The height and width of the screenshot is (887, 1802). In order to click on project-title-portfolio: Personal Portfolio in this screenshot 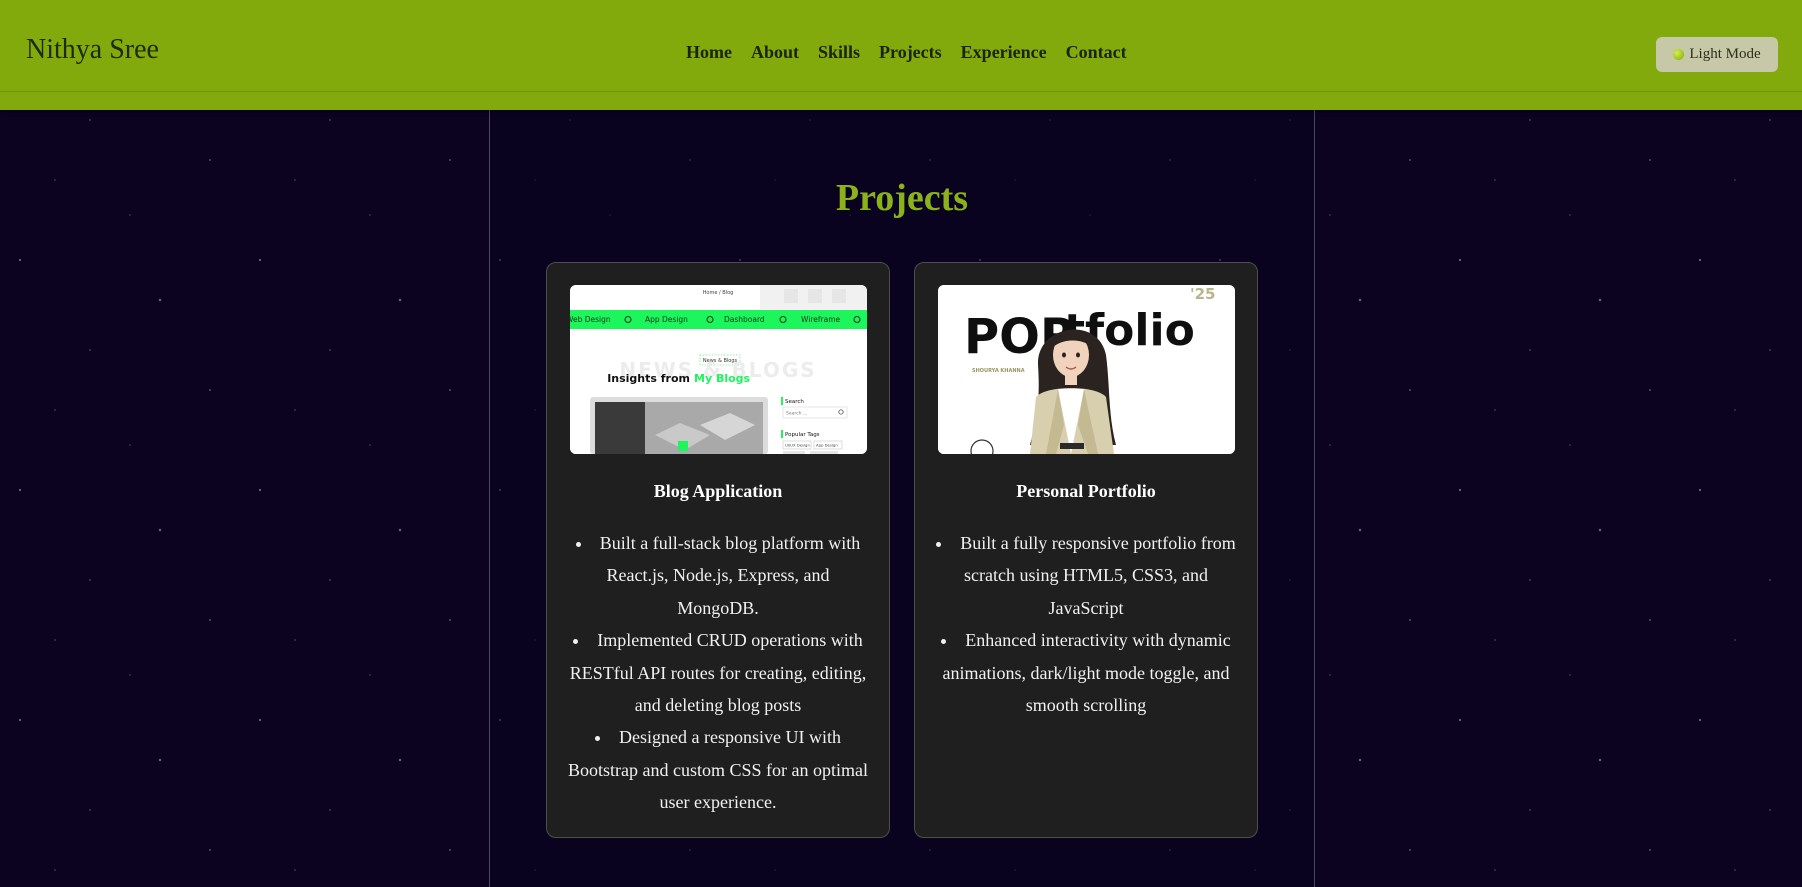, I will do `click(1086, 491)`.